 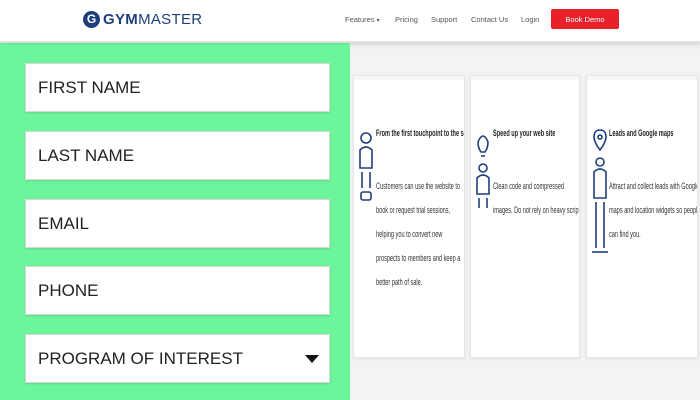 What do you see at coordinates (121, 19) in the screenshot?
I see `logo-text-gym: GYM` at bounding box center [121, 19].